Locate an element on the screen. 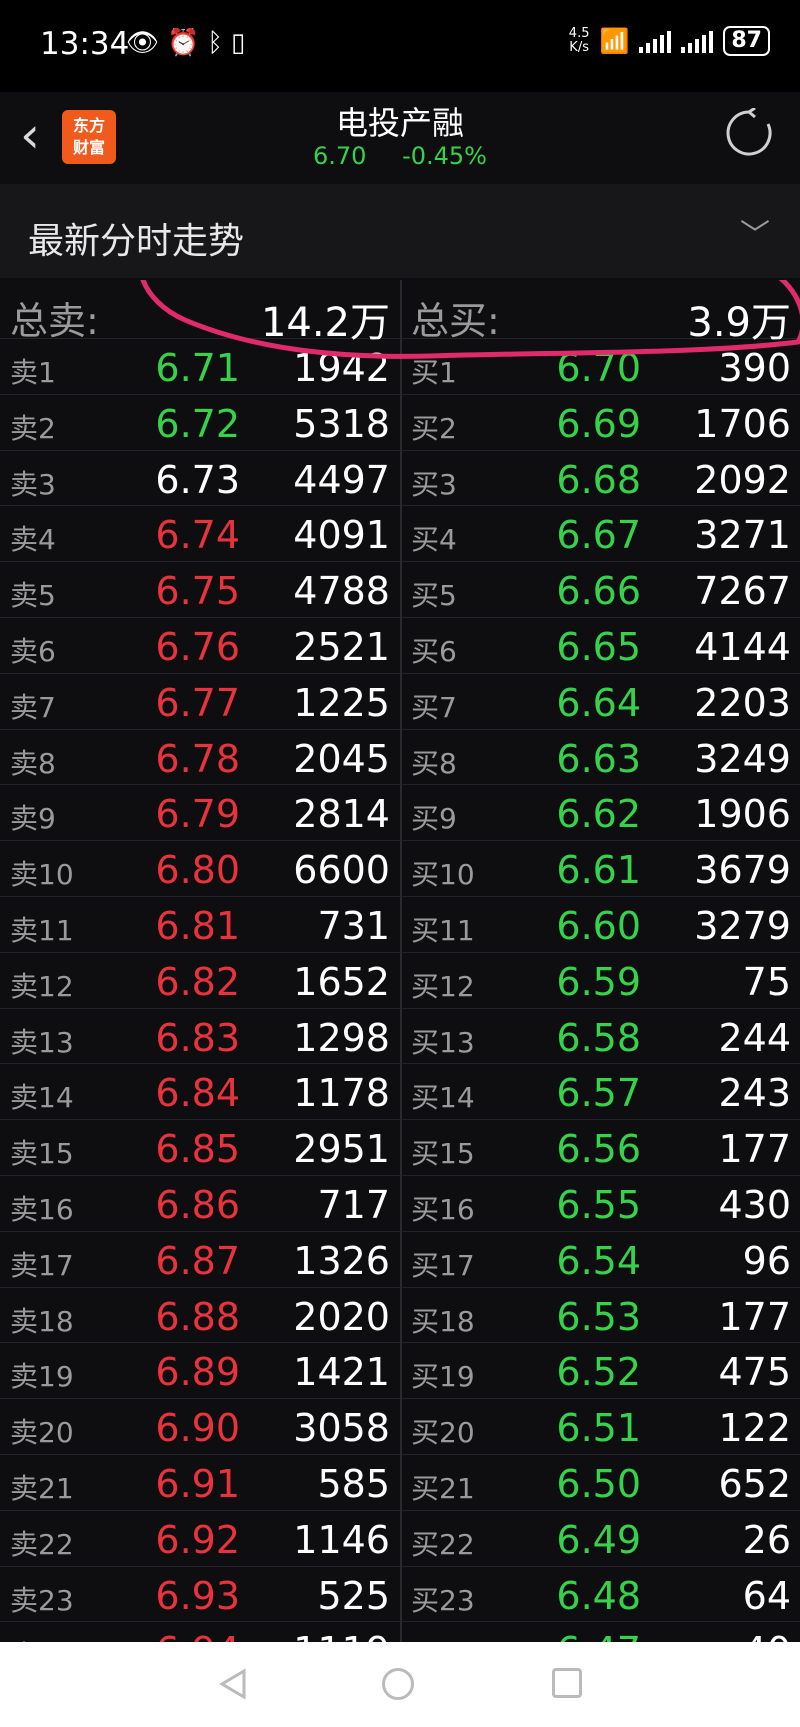 This screenshot has width=800, height=1727. sell-level-label: 卖9 is located at coordinates (33, 819).